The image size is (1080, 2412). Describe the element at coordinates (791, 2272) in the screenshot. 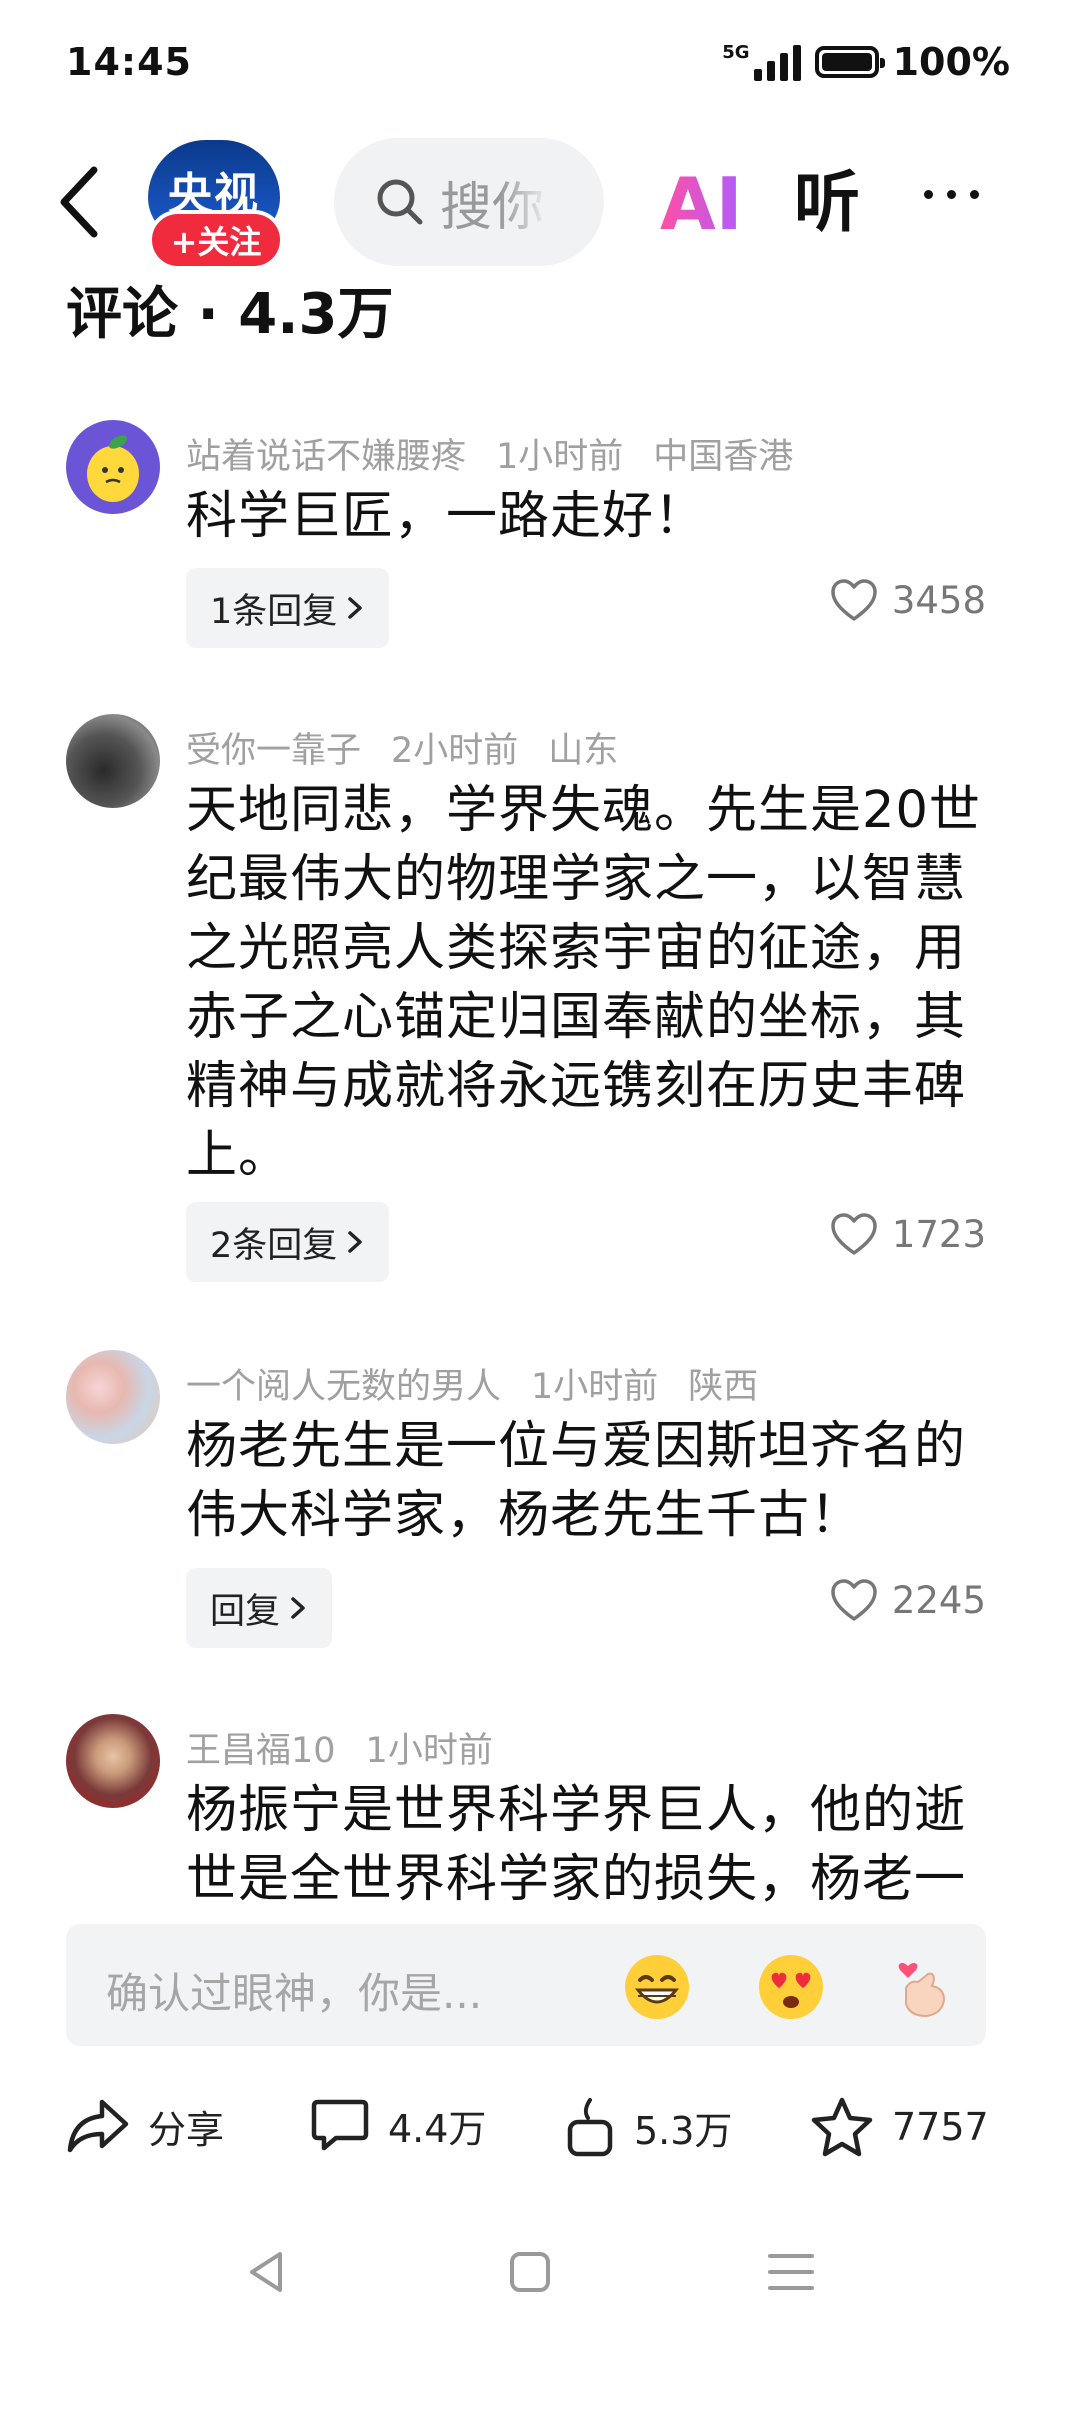

I see `nav-menu-icon` at that location.